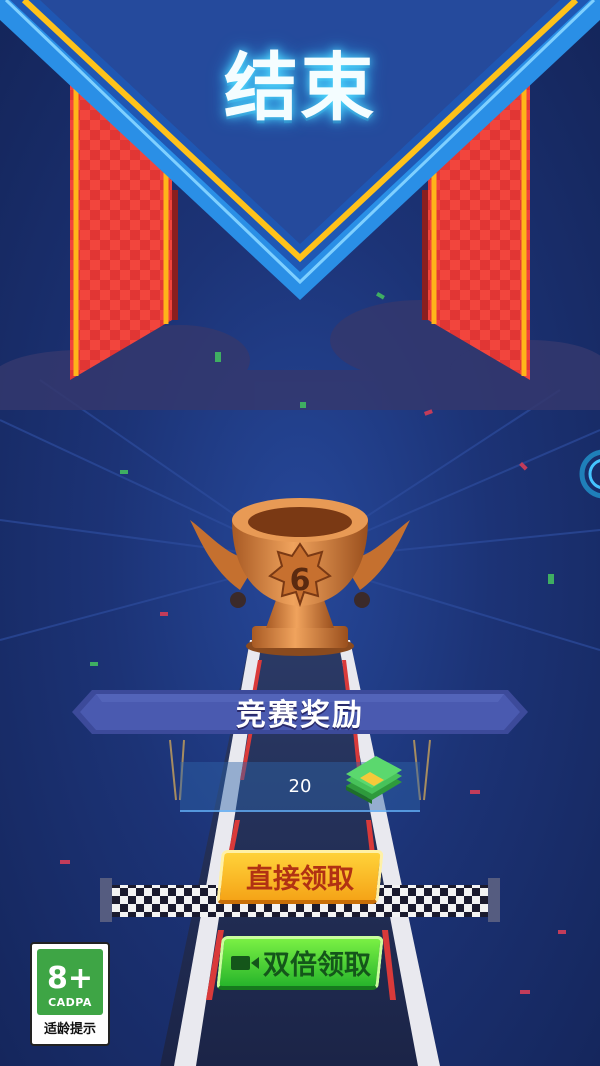 The height and width of the screenshot is (1066, 600). Describe the element at coordinates (300, 786) in the screenshot. I see `reward-amount: 20` at that location.